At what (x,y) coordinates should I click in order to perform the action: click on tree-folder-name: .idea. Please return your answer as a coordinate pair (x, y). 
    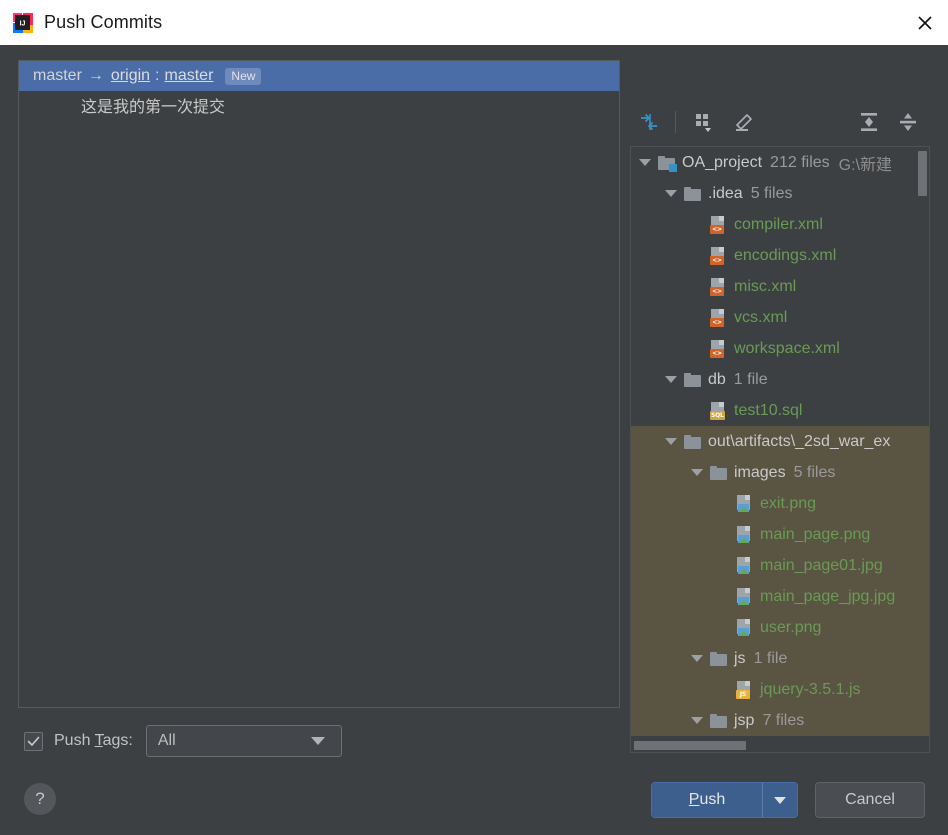
    Looking at the image, I should click on (725, 193).